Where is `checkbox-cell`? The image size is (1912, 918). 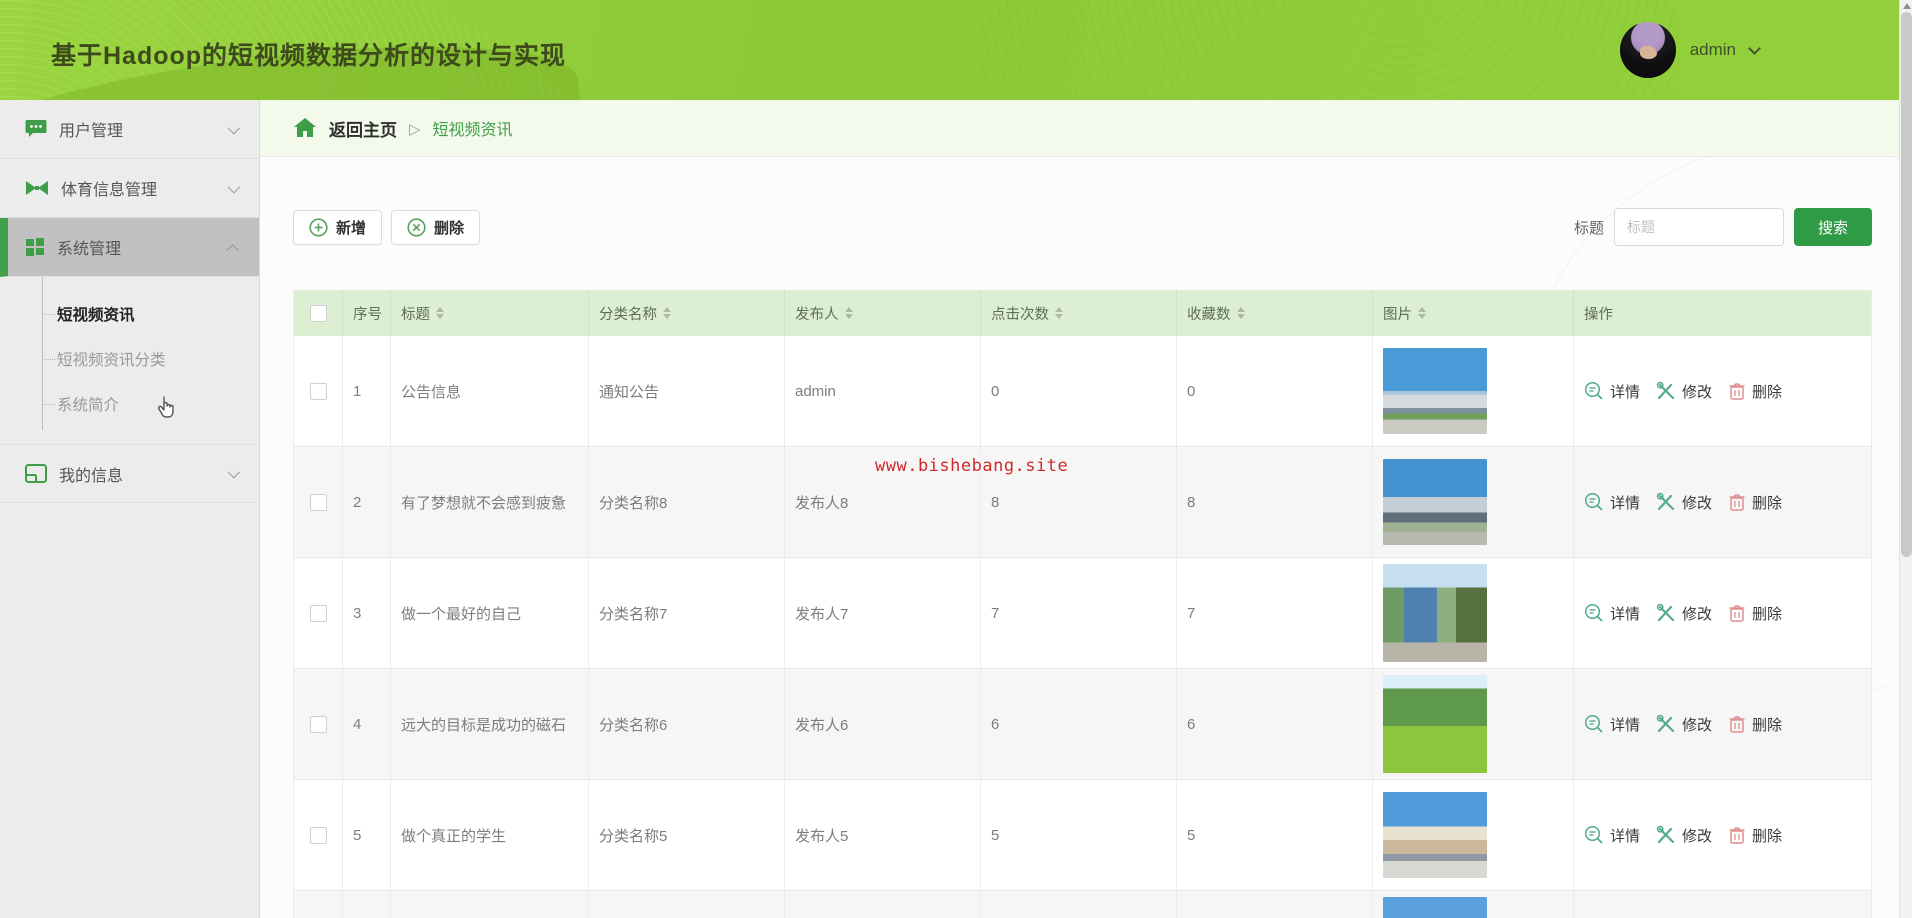 checkbox-cell is located at coordinates (318, 904).